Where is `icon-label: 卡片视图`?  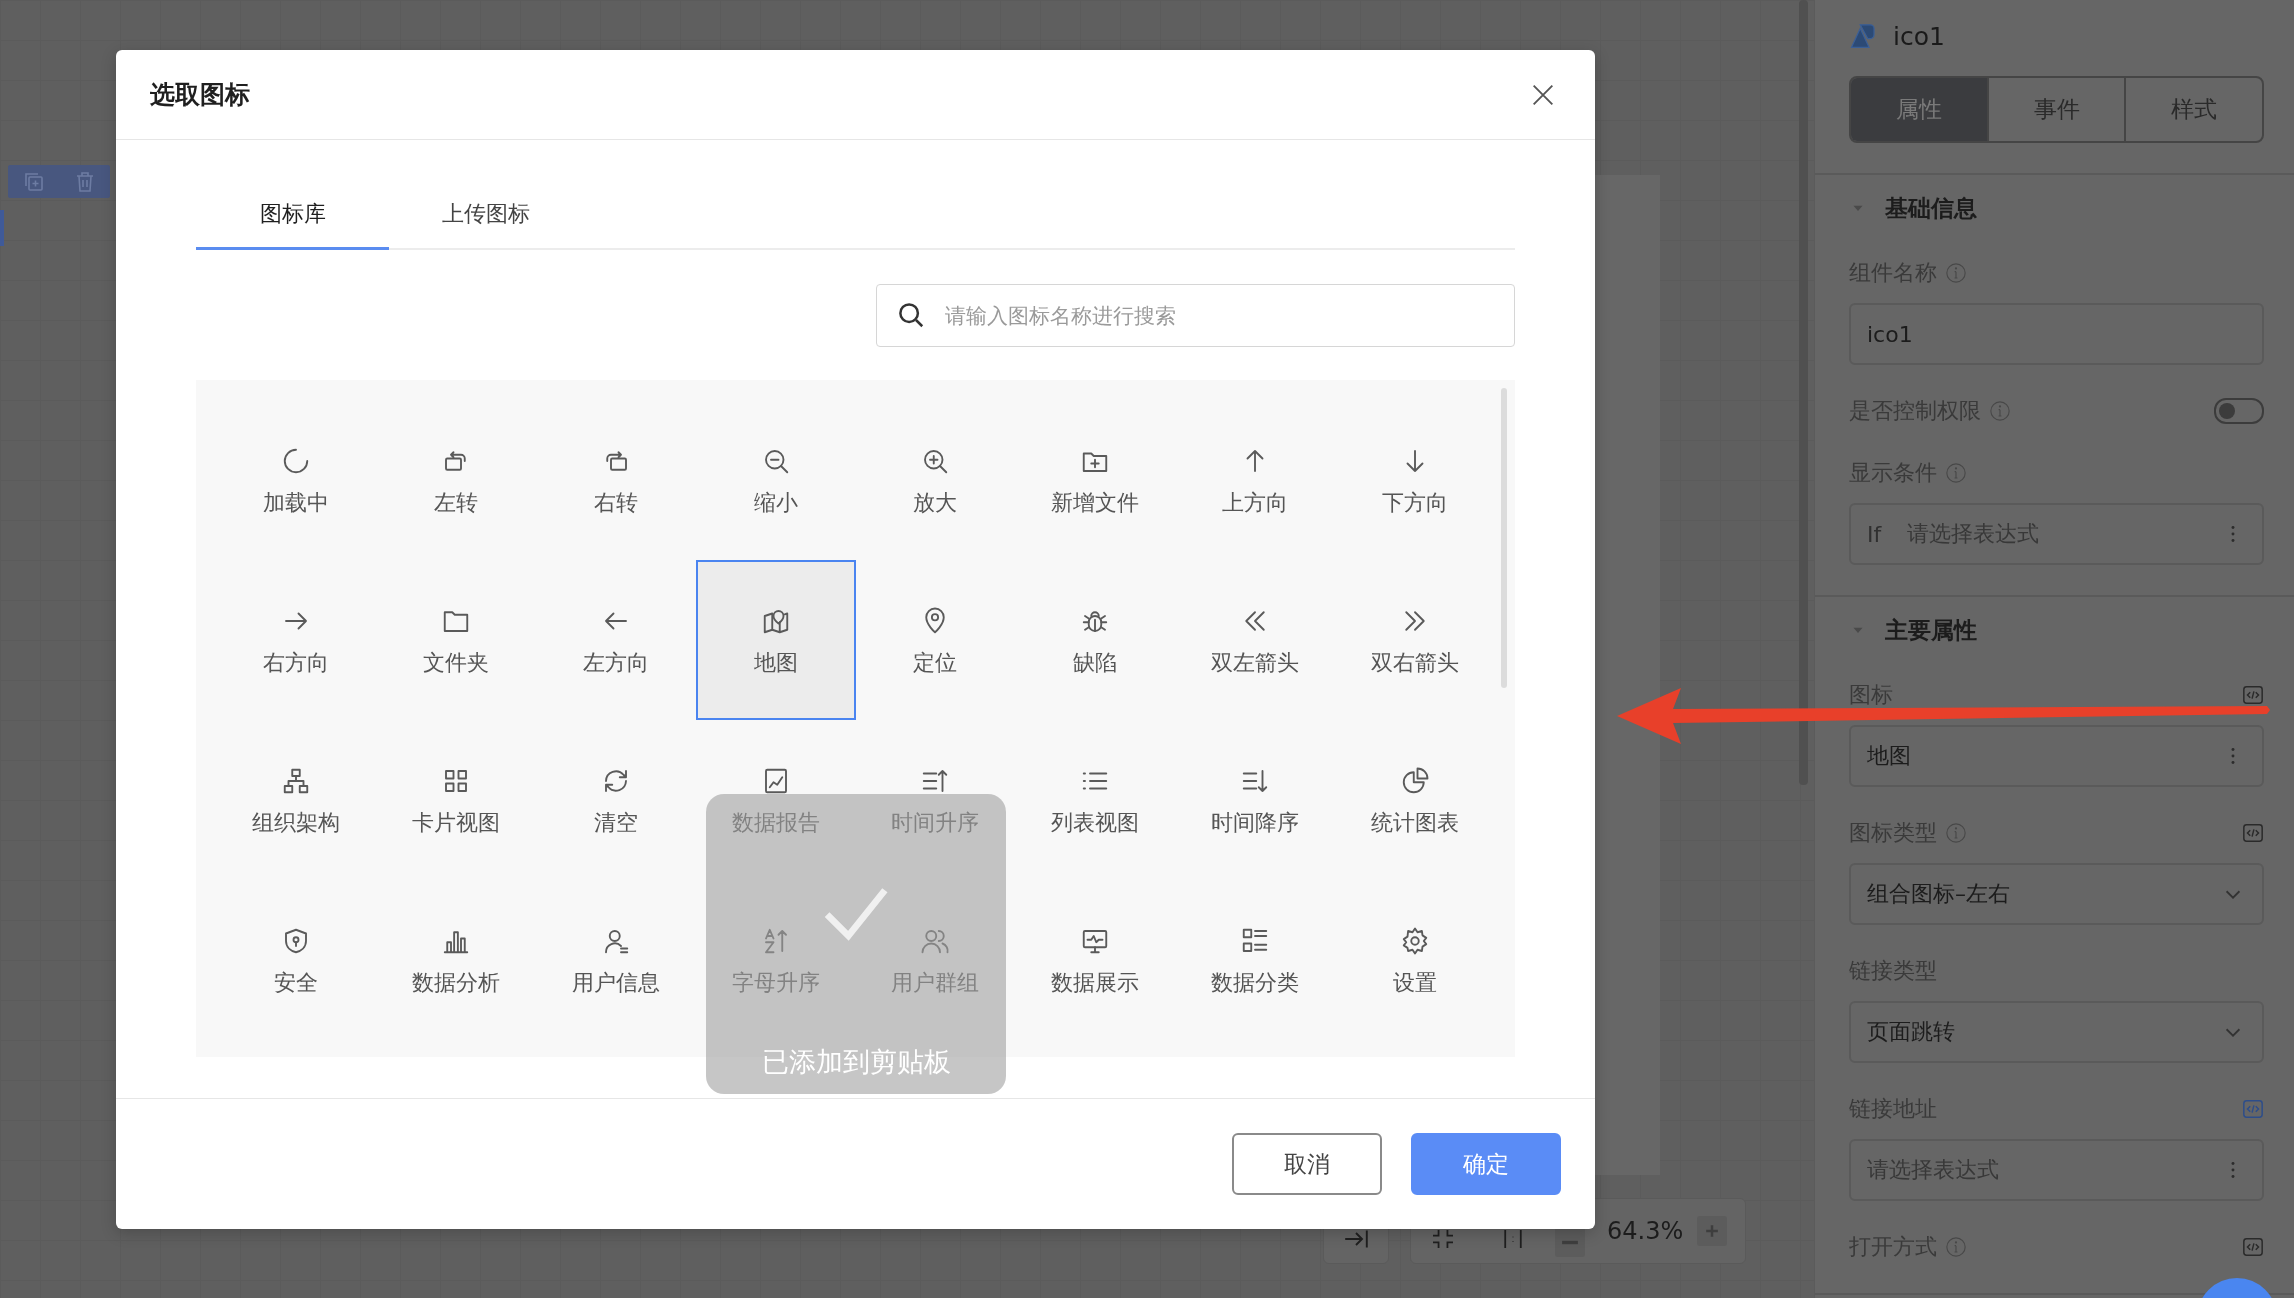 icon-label: 卡片视图 is located at coordinates (455, 823).